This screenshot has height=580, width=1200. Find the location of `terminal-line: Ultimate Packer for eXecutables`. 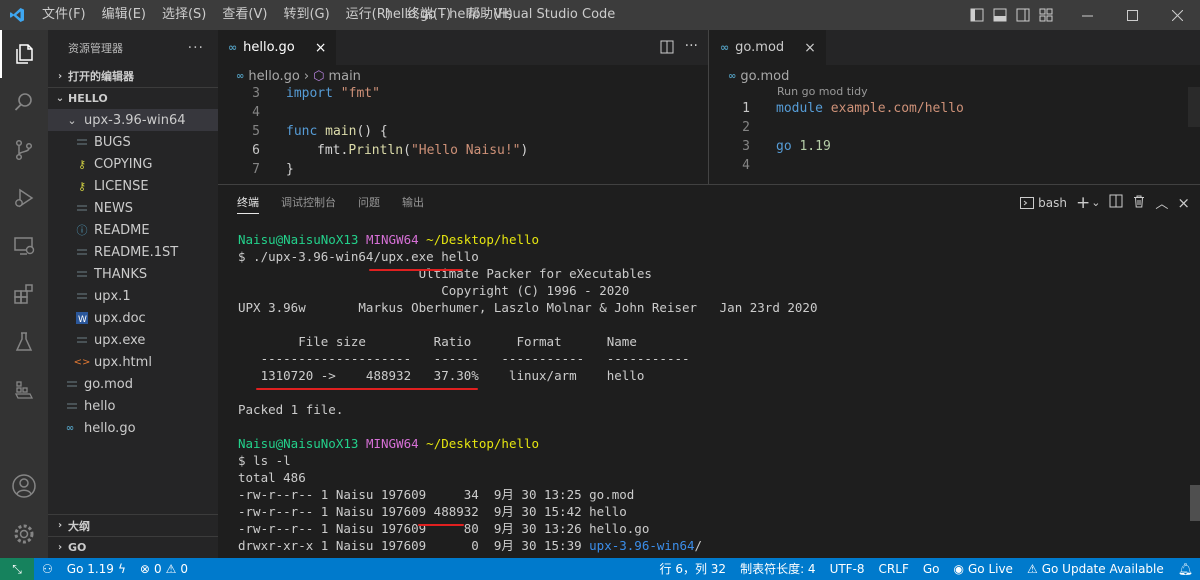

terminal-line: Ultimate Packer for eXecutables is located at coordinates (445, 273).